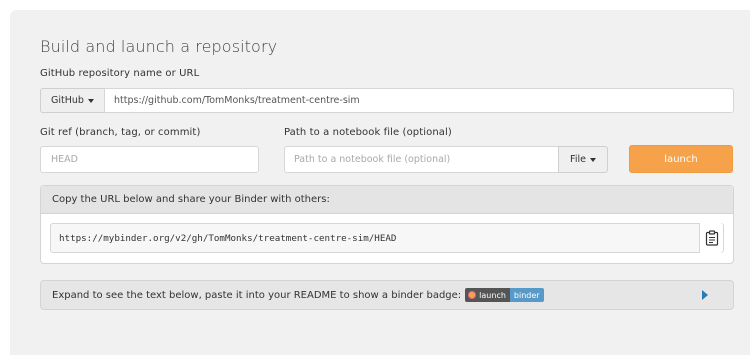 This screenshot has width=750, height=355. Describe the element at coordinates (578, 159) in the screenshot. I see `path-type-selected: File` at that location.